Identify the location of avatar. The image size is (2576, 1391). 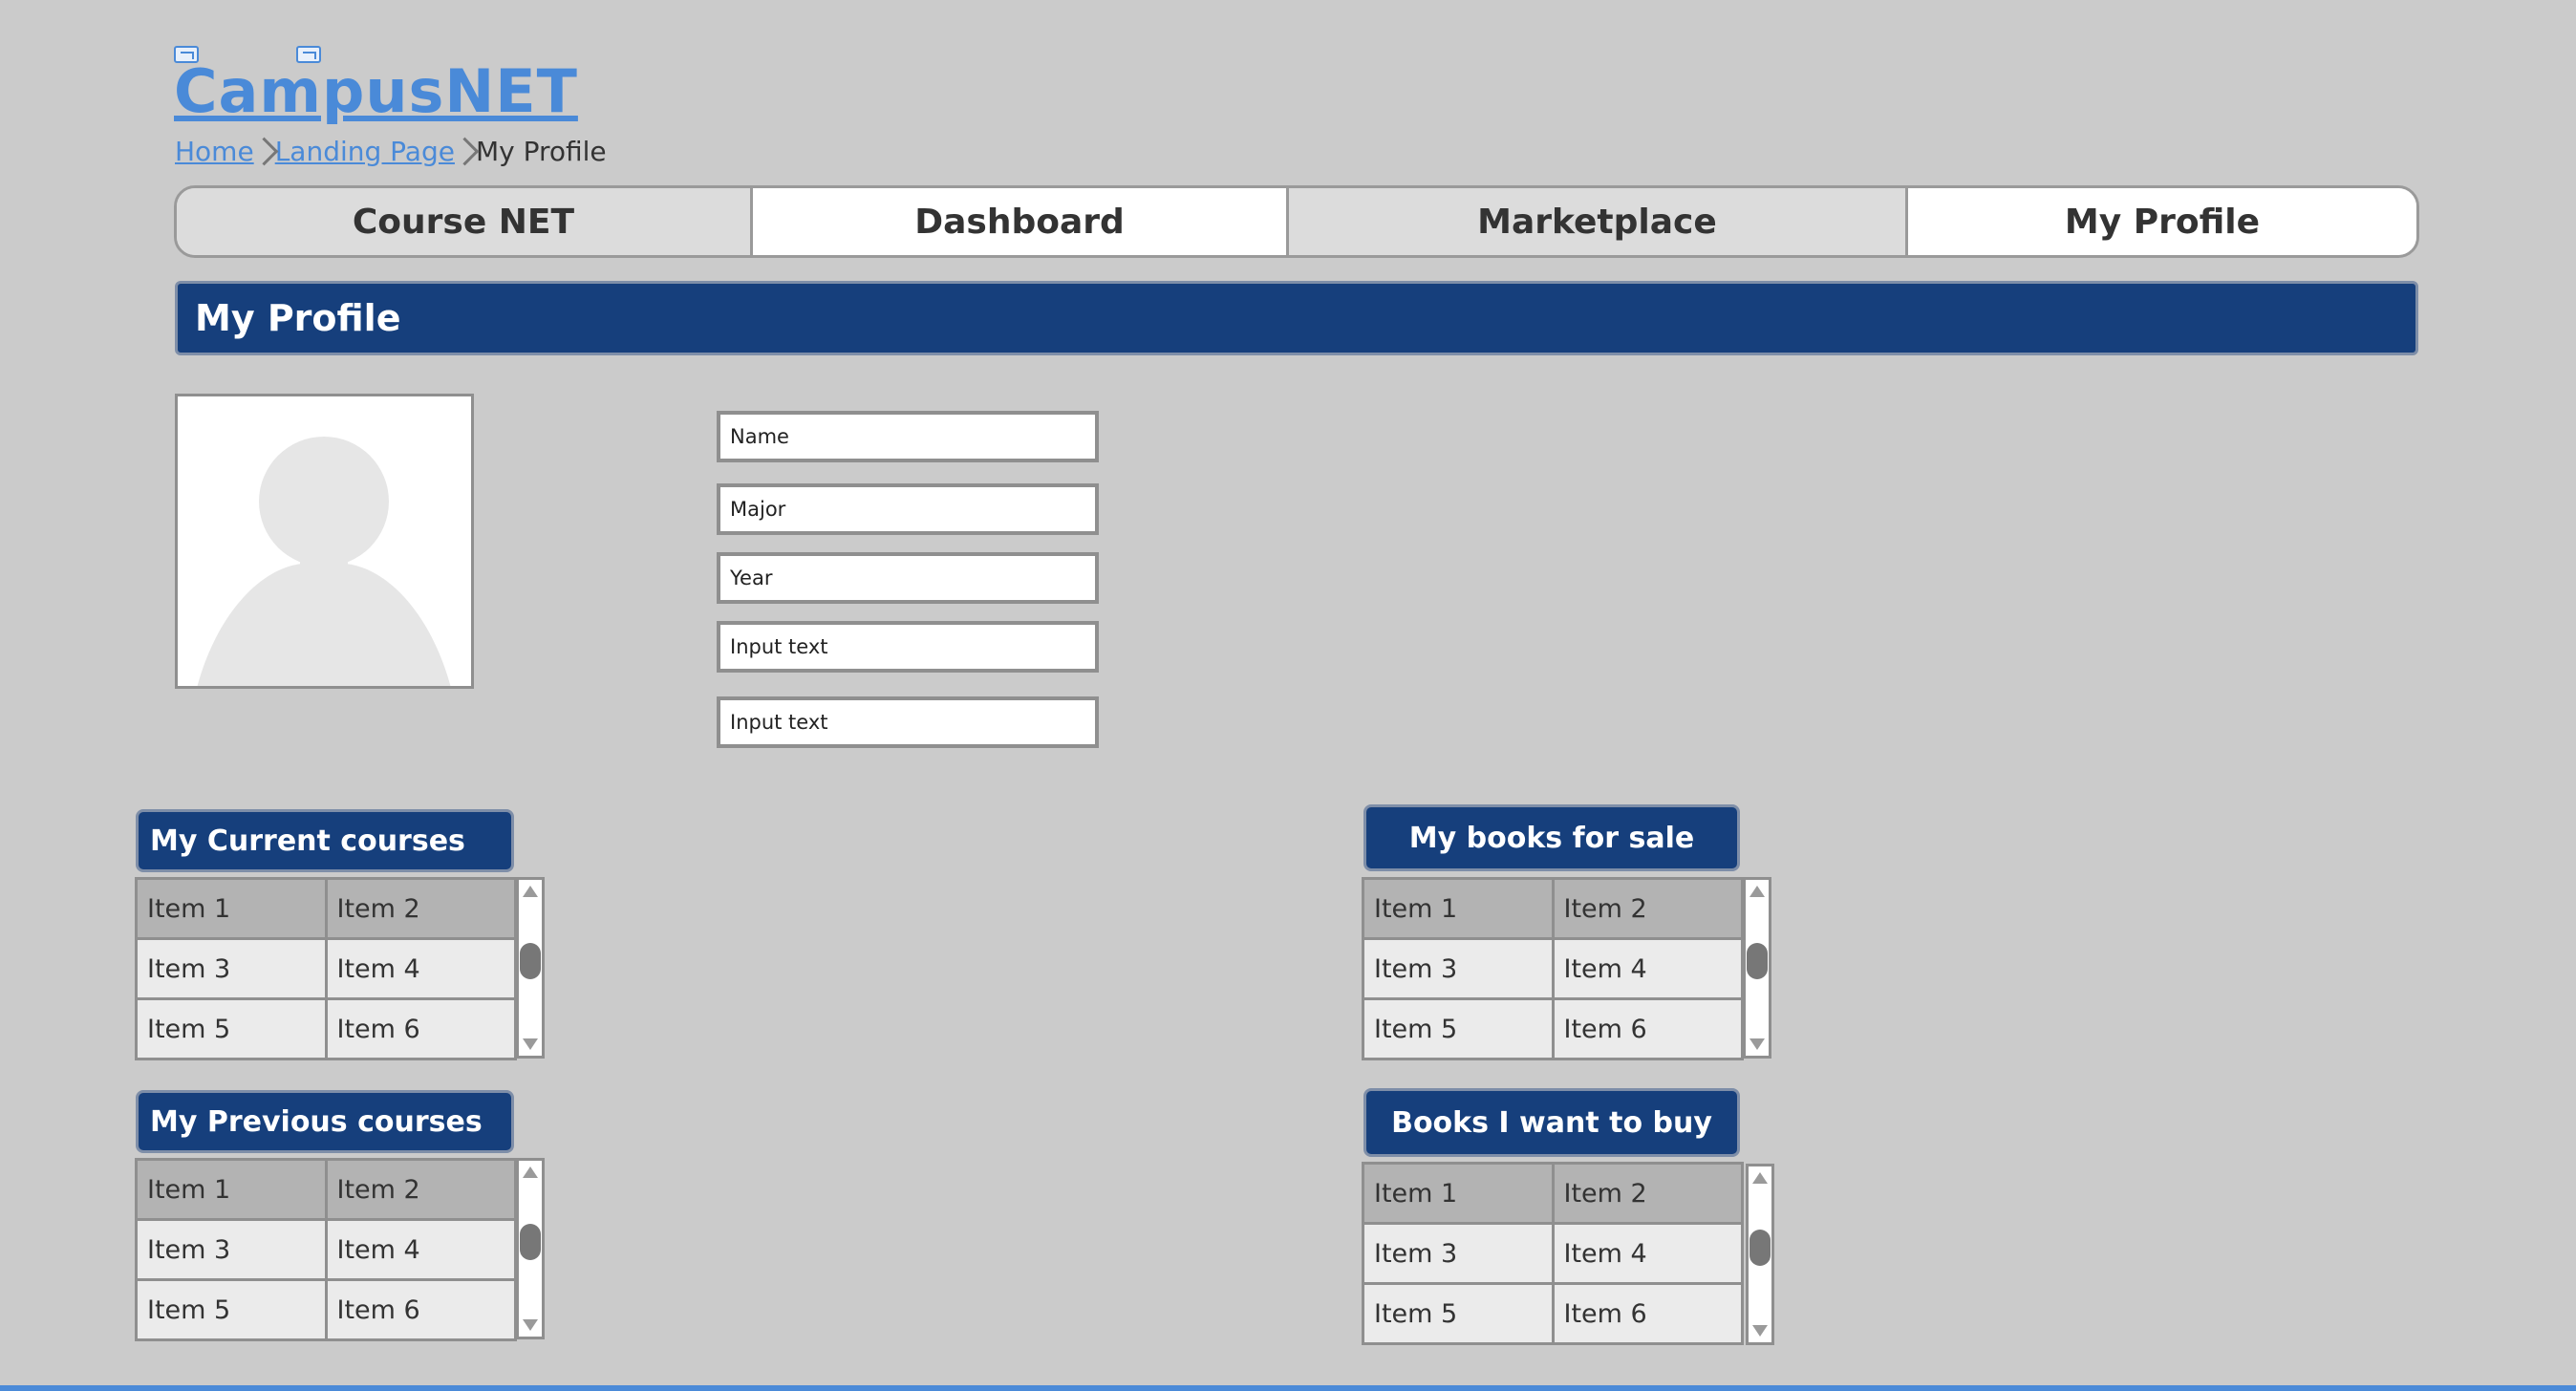
(324, 541).